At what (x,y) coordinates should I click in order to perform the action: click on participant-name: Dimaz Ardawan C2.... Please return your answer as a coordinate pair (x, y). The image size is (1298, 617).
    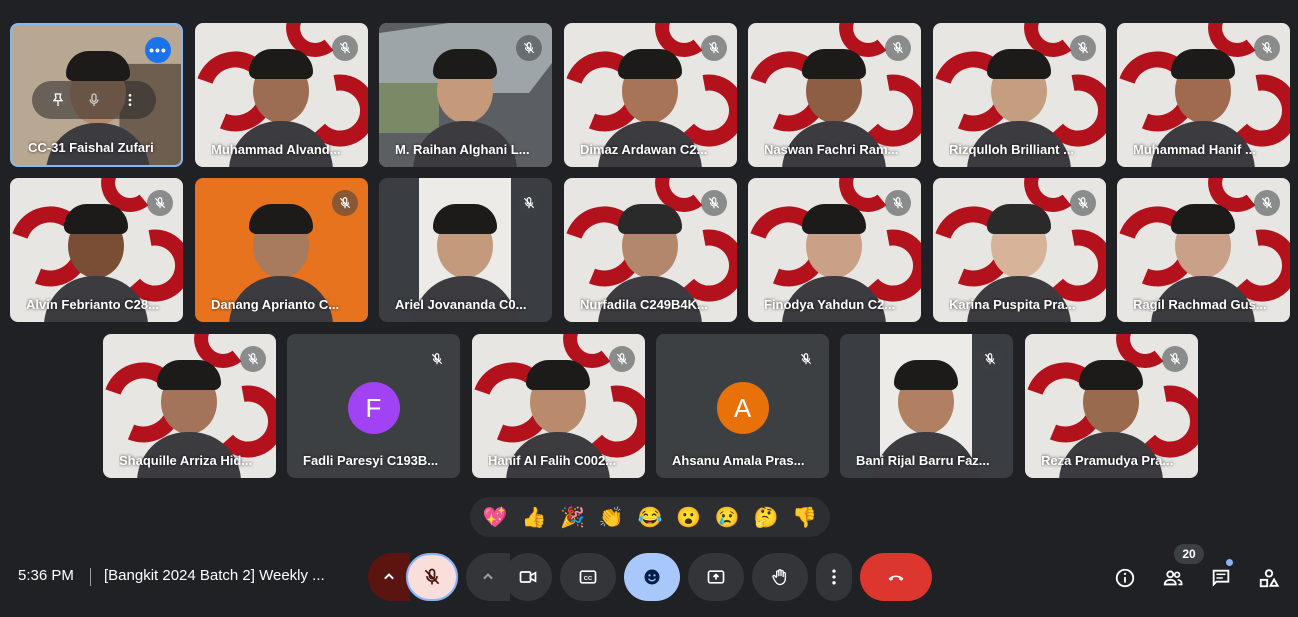
    Looking at the image, I should click on (644, 149).